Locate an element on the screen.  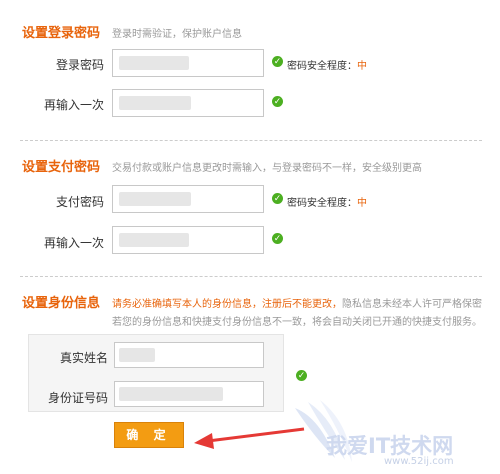
pay-repeat-label: 再输入一次 is located at coordinates (73, 243).